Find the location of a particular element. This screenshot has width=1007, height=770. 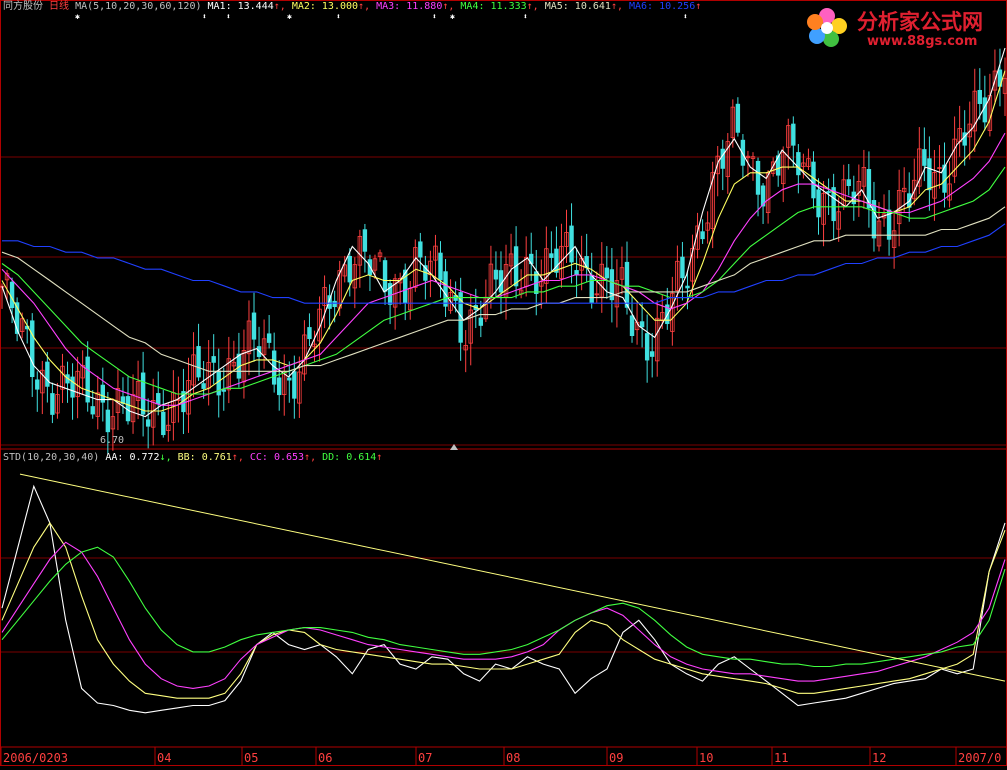

legend-item: MA3: 11.880 is located at coordinates (409, 6).